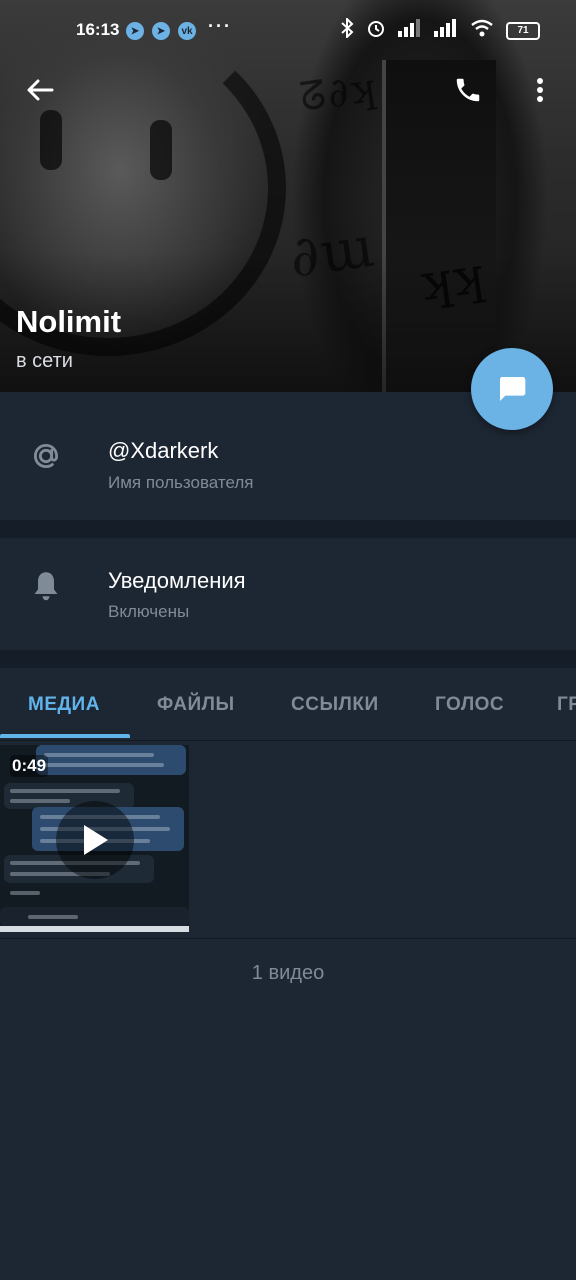 This screenshot has height=1280, width=576. What do you see at coordinates (46, 456) in the screenshot?
I see `at-sign-icon` at bounding box center [46, 456].